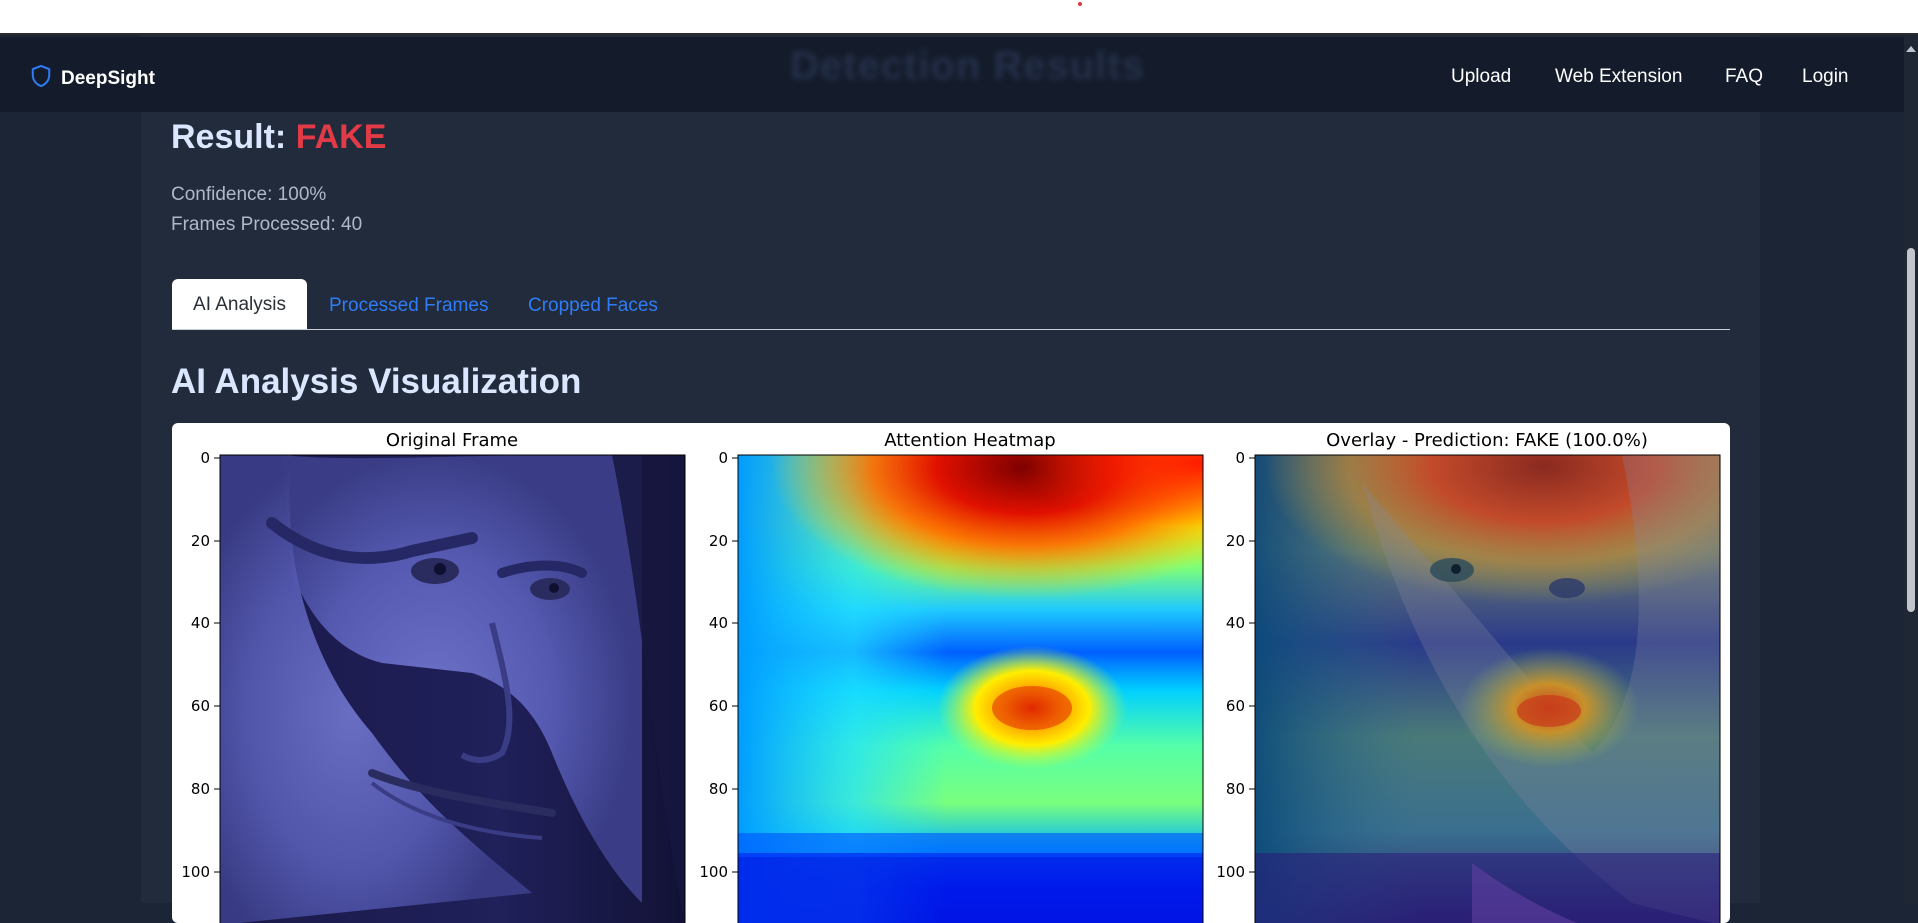 This screenshot has height=923, width=1918. I want to click on panel-original-frame, so click(452, 689).